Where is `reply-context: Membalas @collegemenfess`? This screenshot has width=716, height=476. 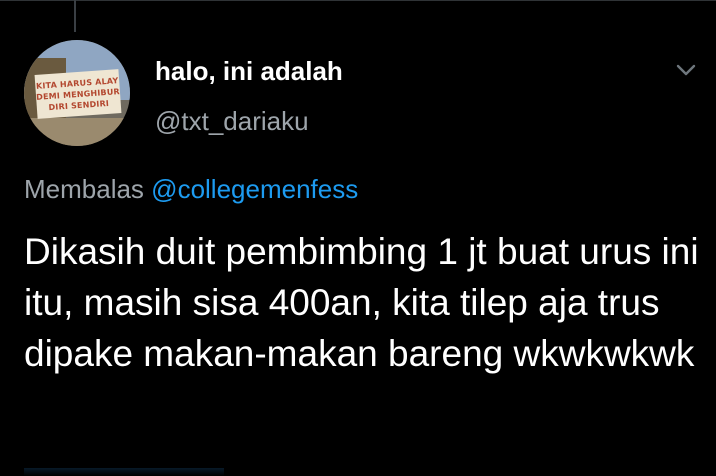 reply-context: Membalas @collegemenfess is located at coordinates (191, 189).